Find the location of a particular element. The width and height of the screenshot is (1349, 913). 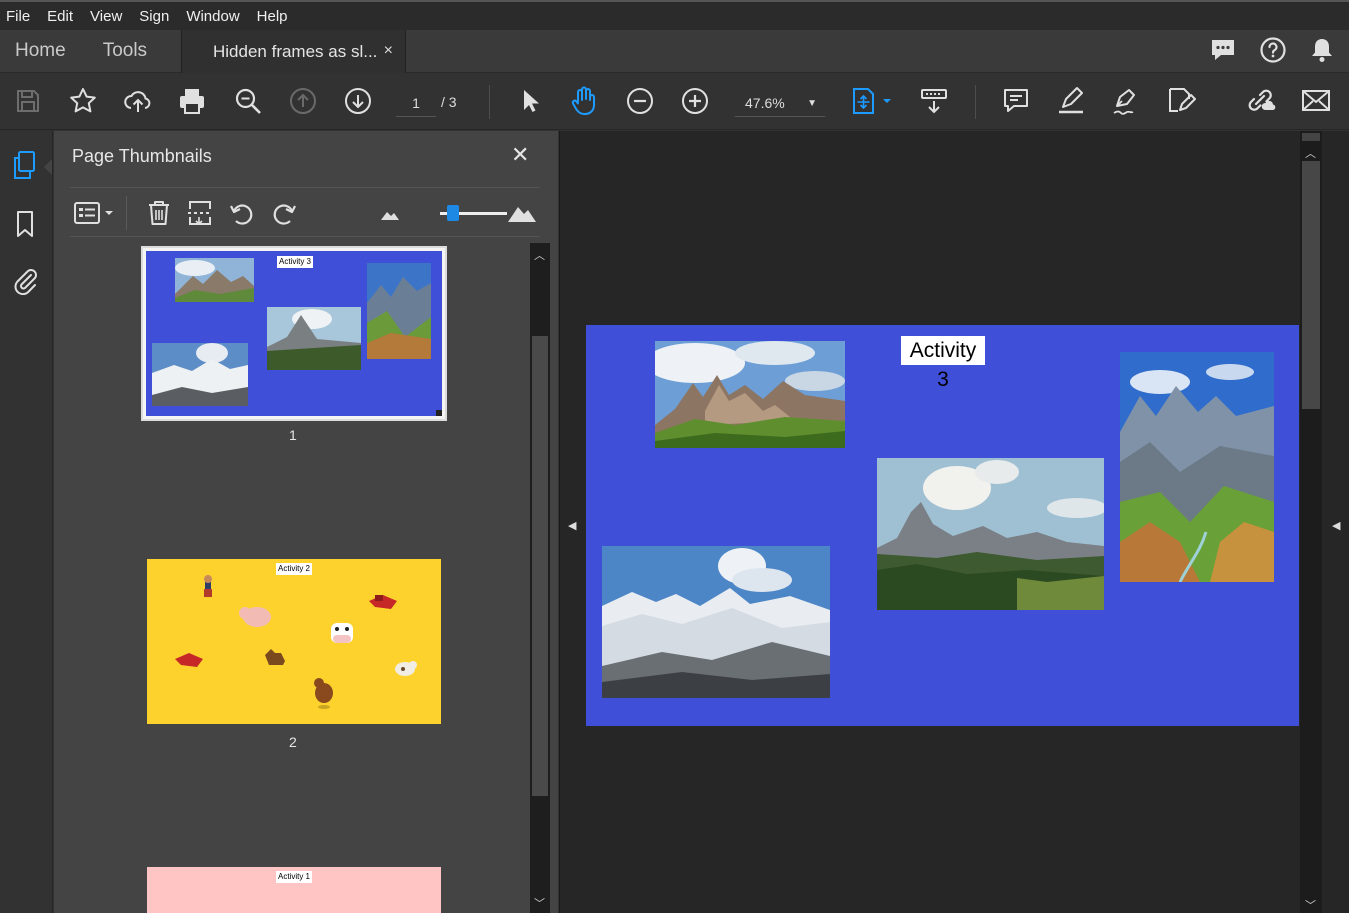

zoom-out-icon is located at coordinates (640, 101).